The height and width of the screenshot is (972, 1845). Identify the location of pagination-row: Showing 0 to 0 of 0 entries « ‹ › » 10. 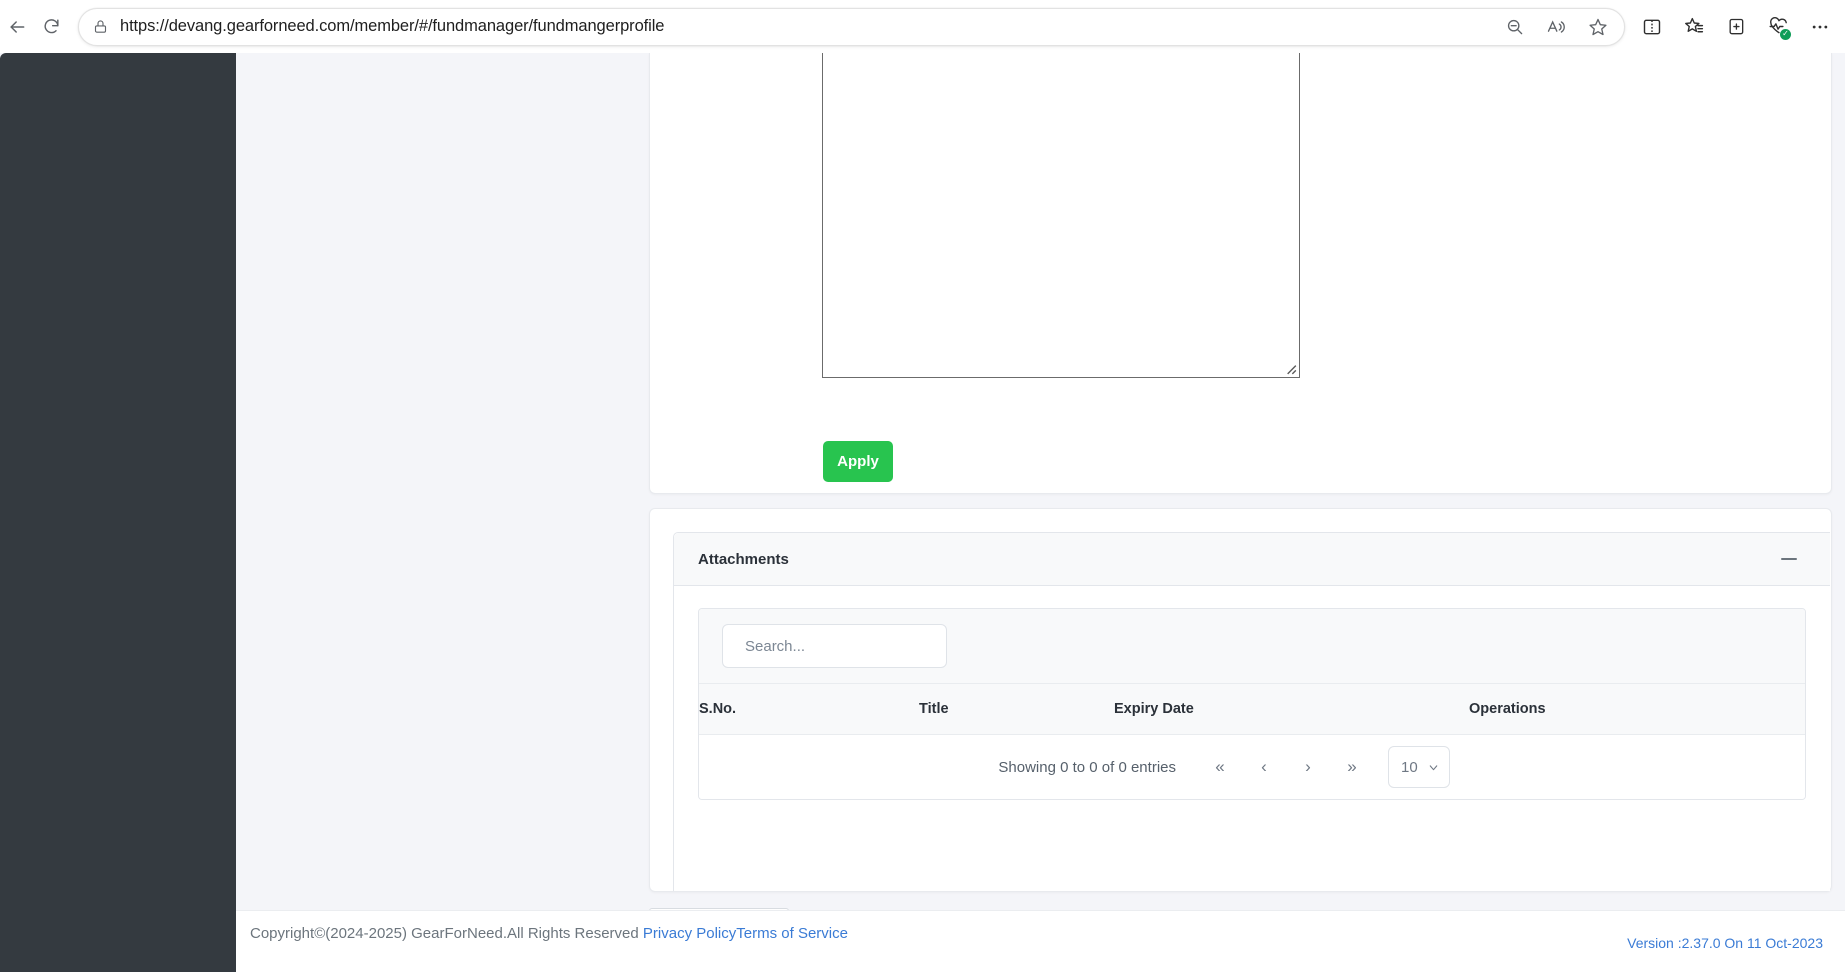
(1252, 767).